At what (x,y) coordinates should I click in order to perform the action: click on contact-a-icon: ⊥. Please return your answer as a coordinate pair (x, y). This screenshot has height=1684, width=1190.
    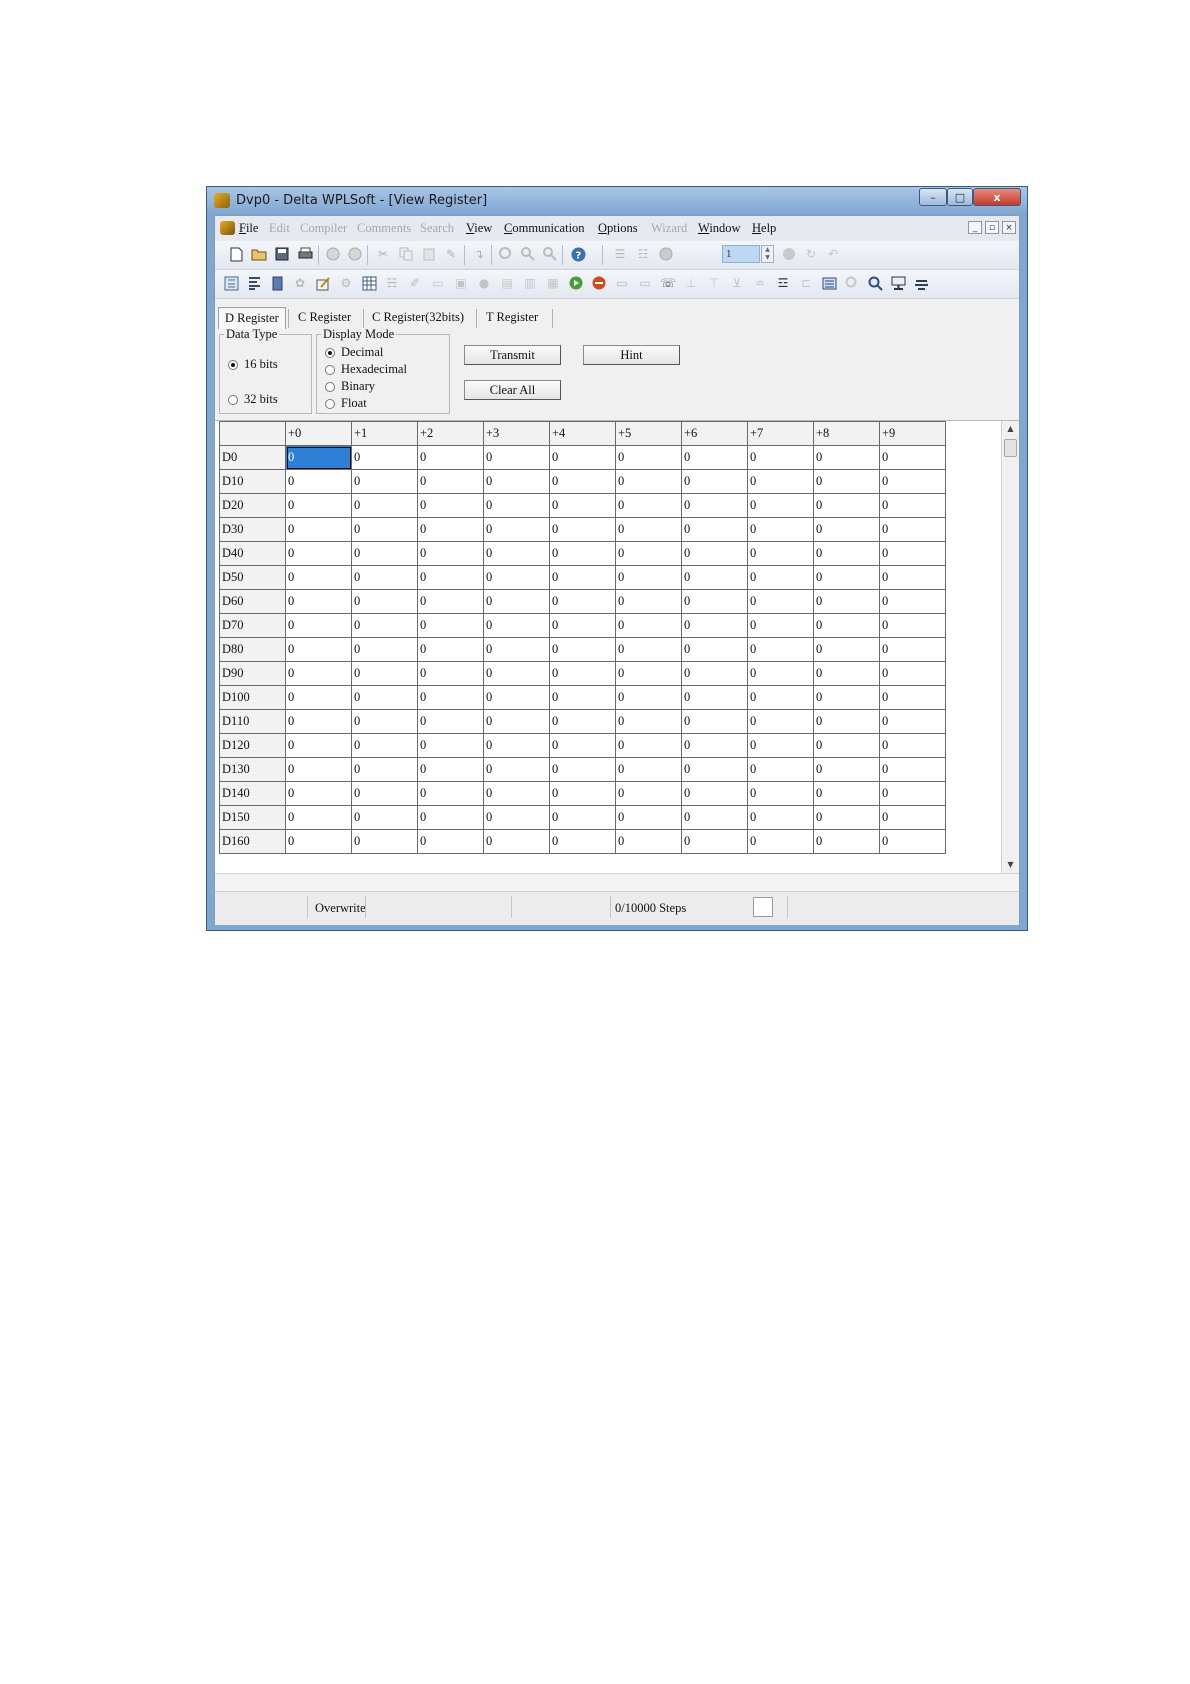
    Looking at the image, I should click on (691, 283).